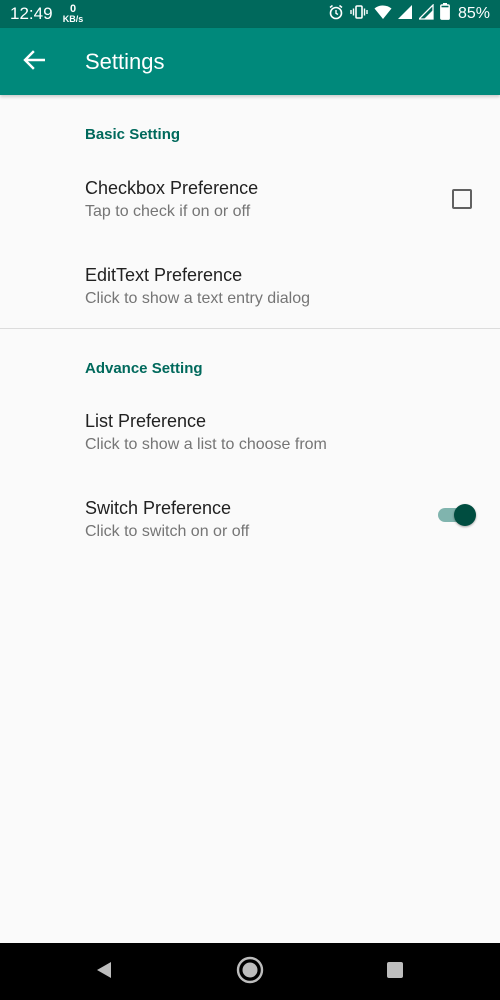 This screenshot has width=500, height=1000. I want to click on status-time: 12:49, so click(31, 13).